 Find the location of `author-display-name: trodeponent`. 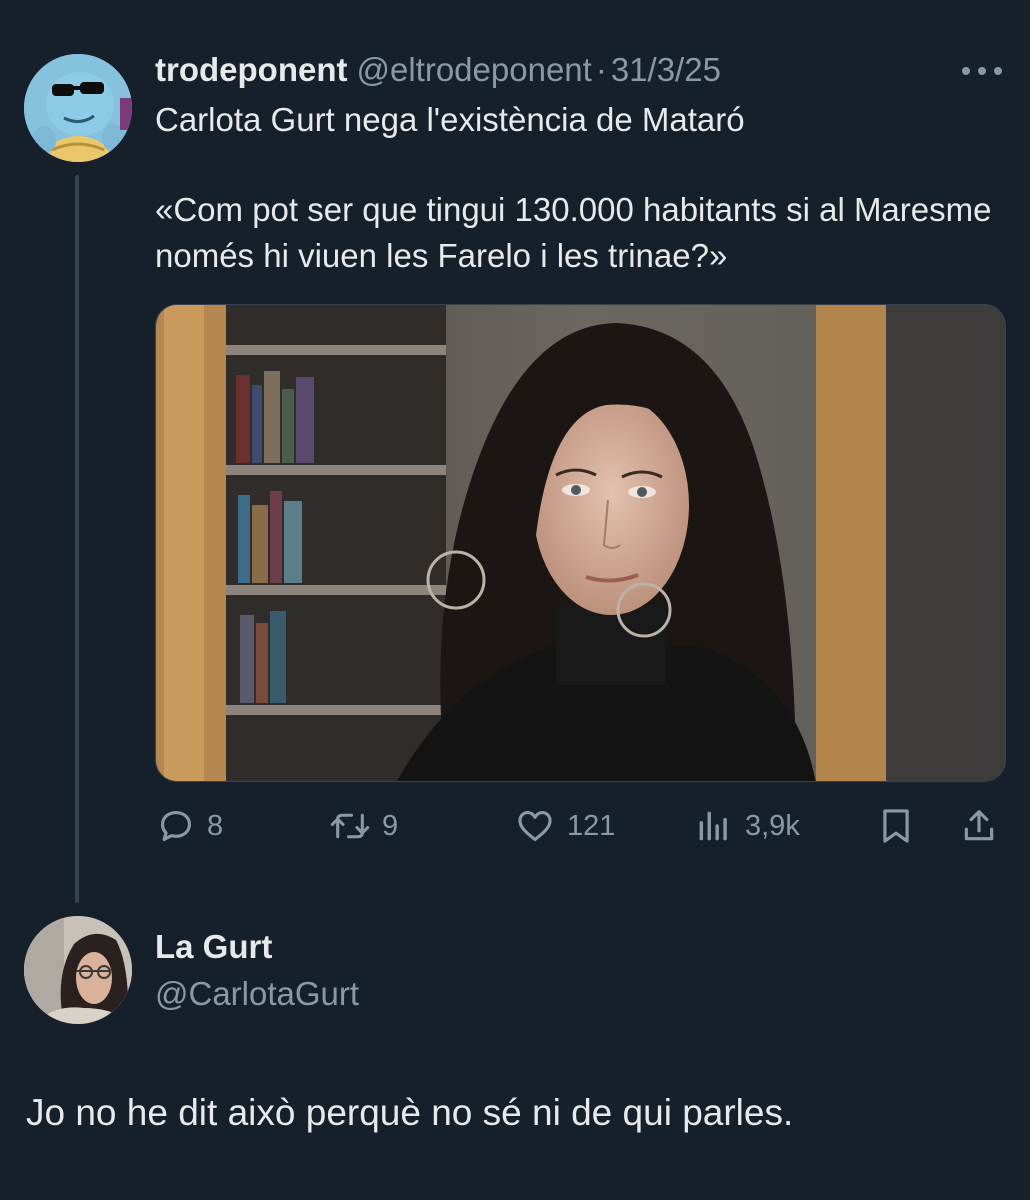

author-display-name: trodeponent is located at coordinates (251, 70).